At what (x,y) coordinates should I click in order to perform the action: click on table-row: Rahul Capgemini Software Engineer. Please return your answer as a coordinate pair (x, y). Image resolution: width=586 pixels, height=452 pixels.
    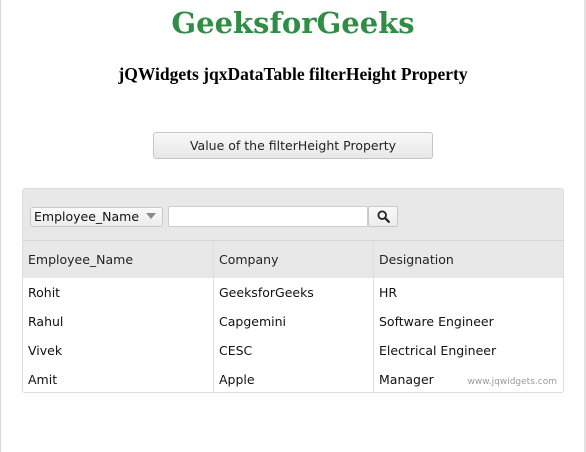
    Looking at the image, I should click on (293, 322).